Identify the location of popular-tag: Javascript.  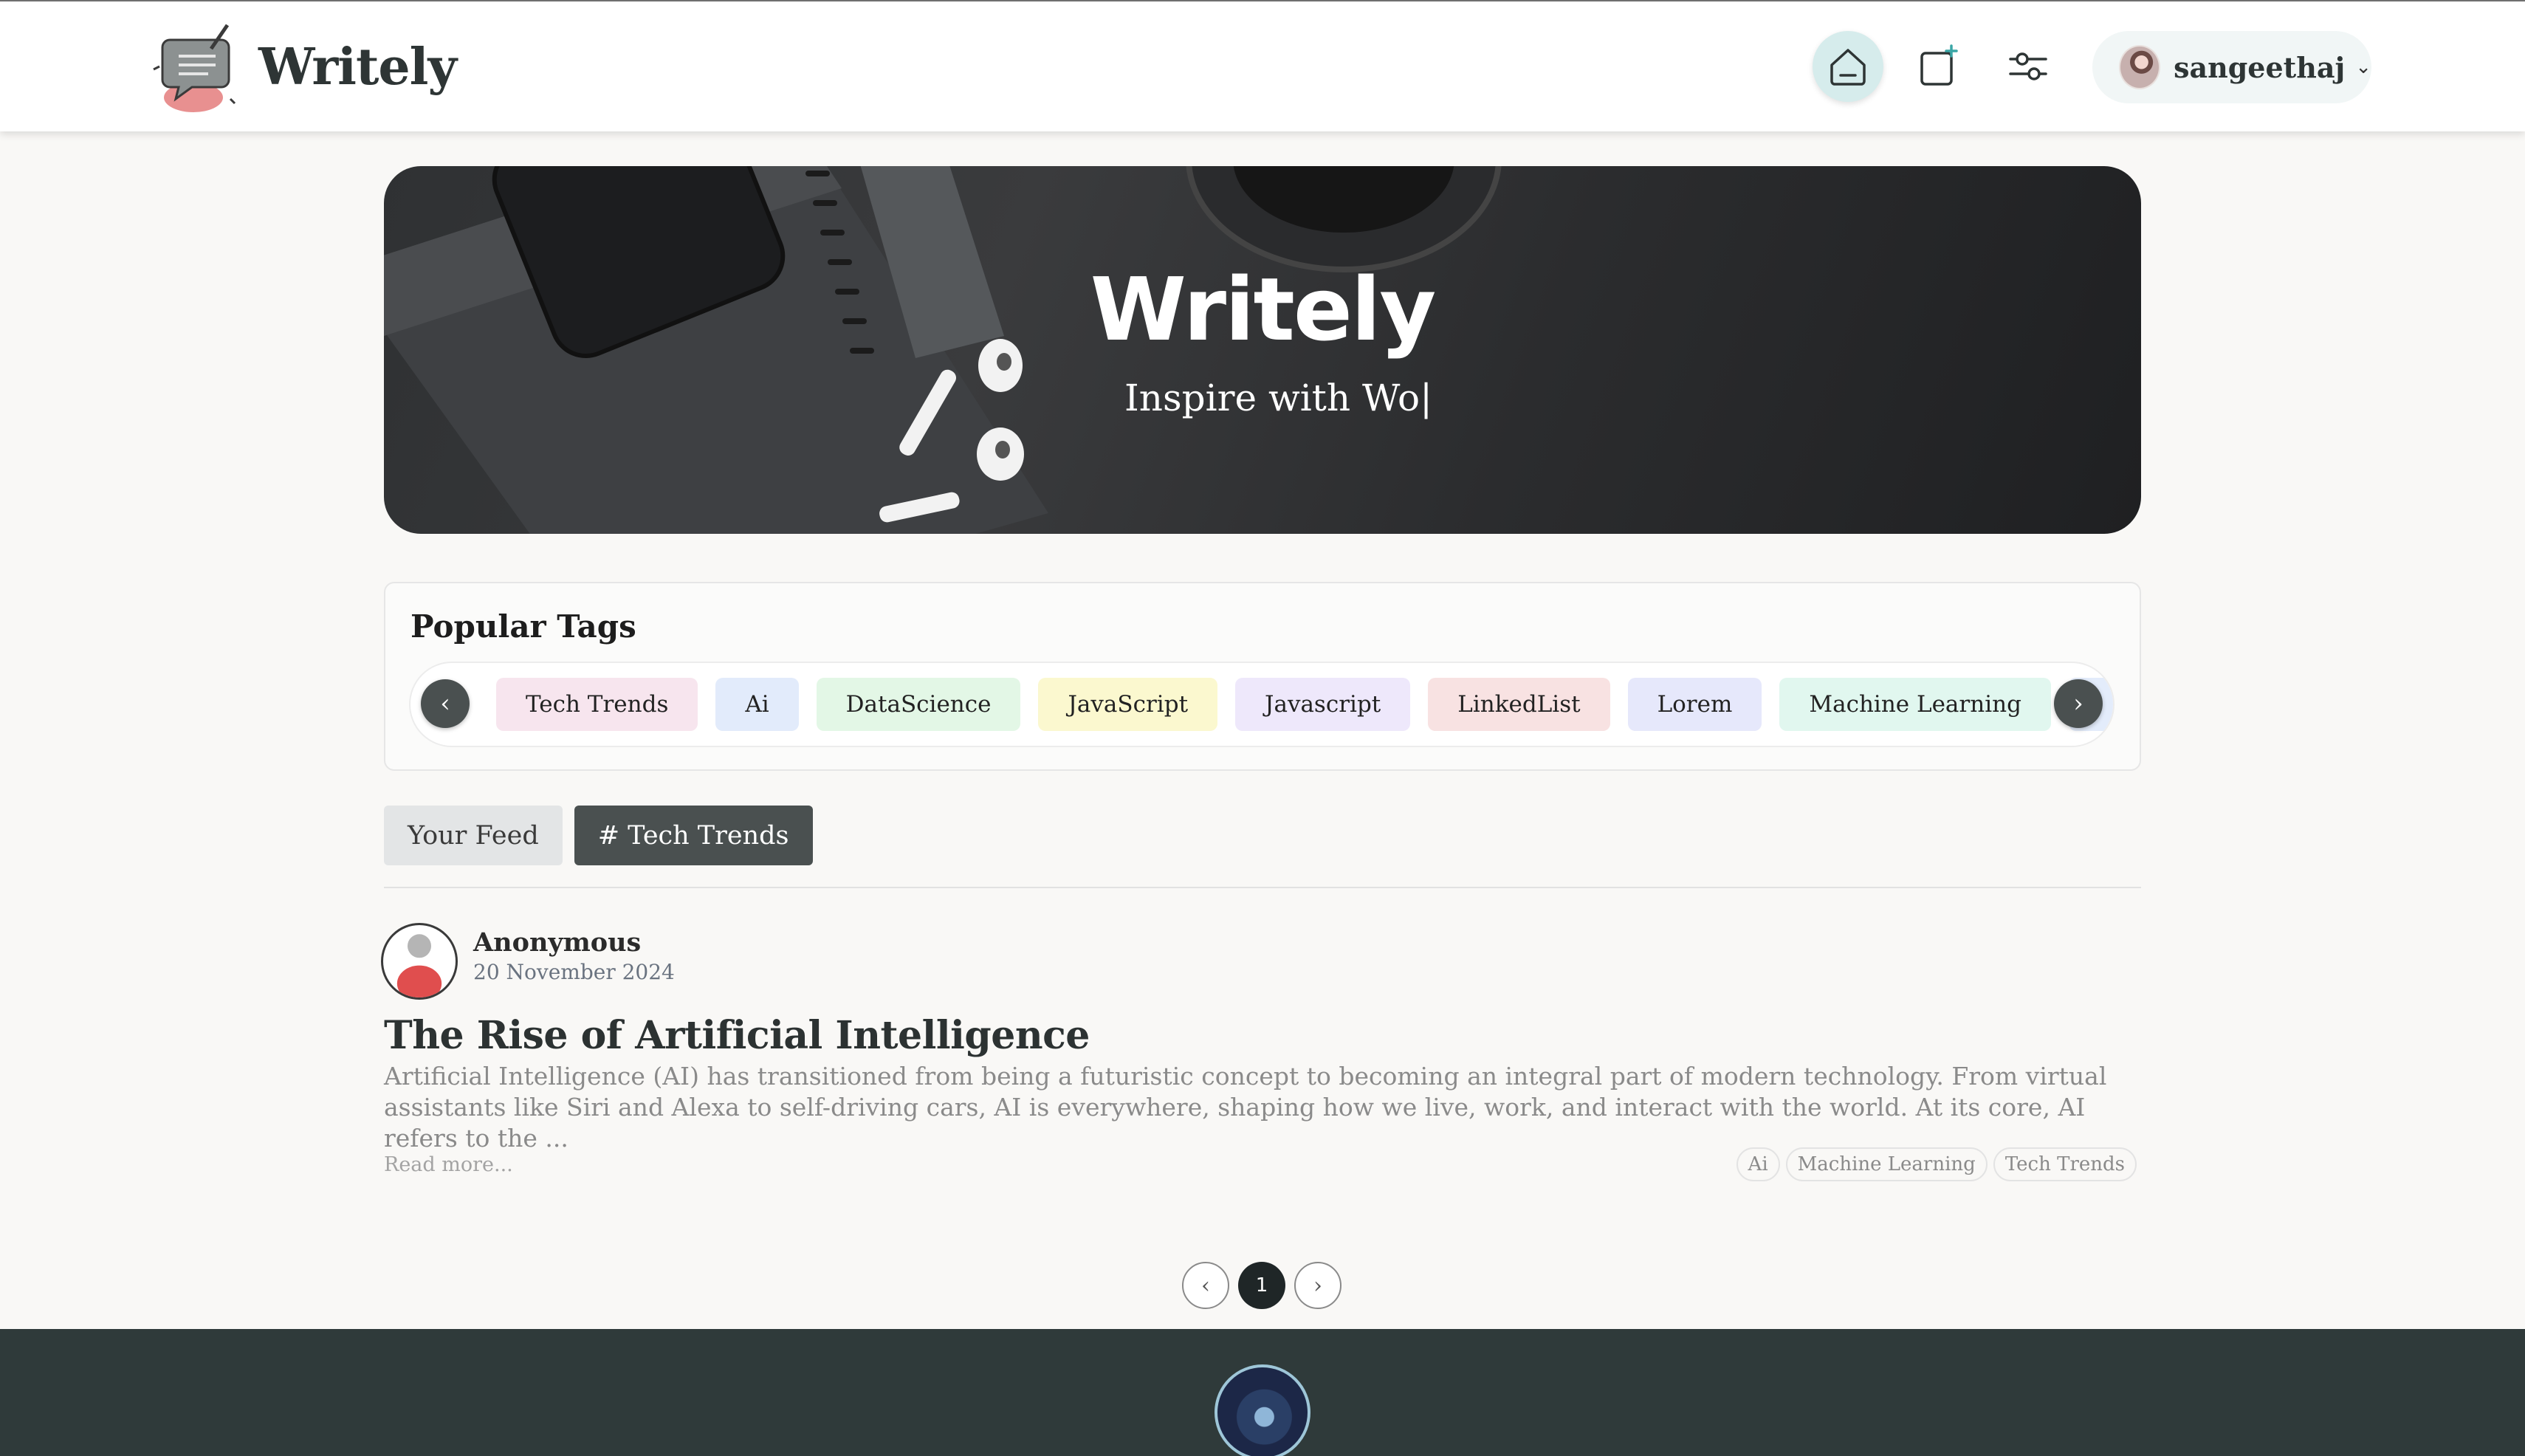
(1323, 704).